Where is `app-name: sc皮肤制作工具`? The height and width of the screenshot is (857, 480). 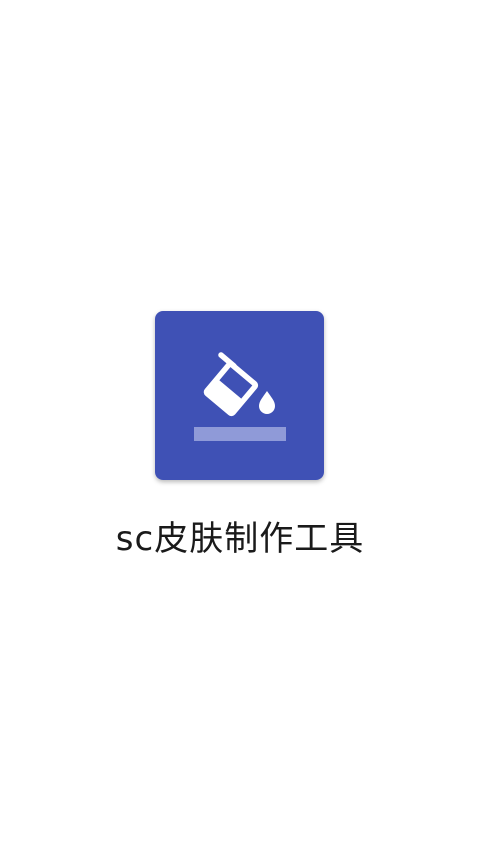 app-name: sc皮肤制作工具 is located at coordinates (240, 539).